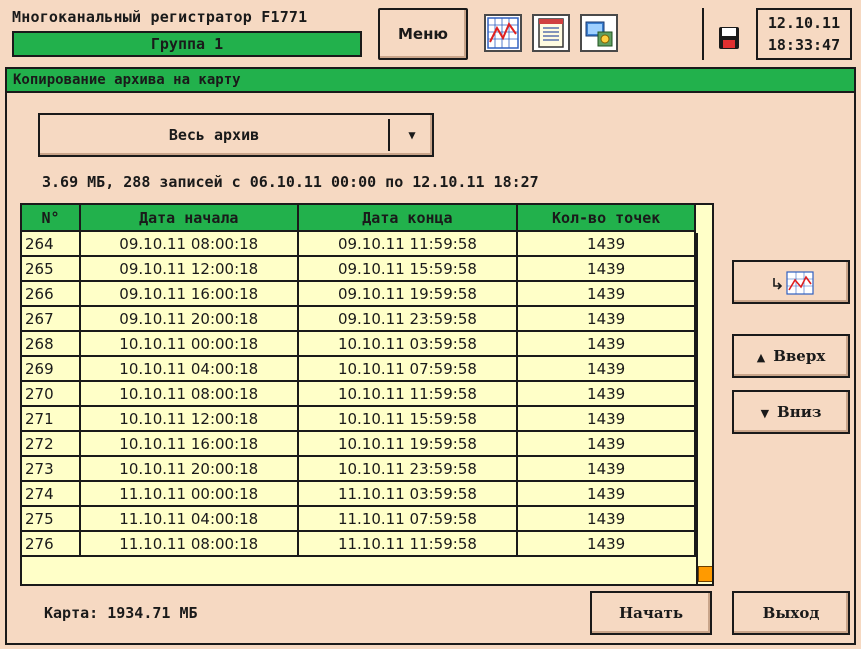 The image size is (861, 649). I want to click on cell-start-date: 10.10.11 00:00:18, so click(189, 344).